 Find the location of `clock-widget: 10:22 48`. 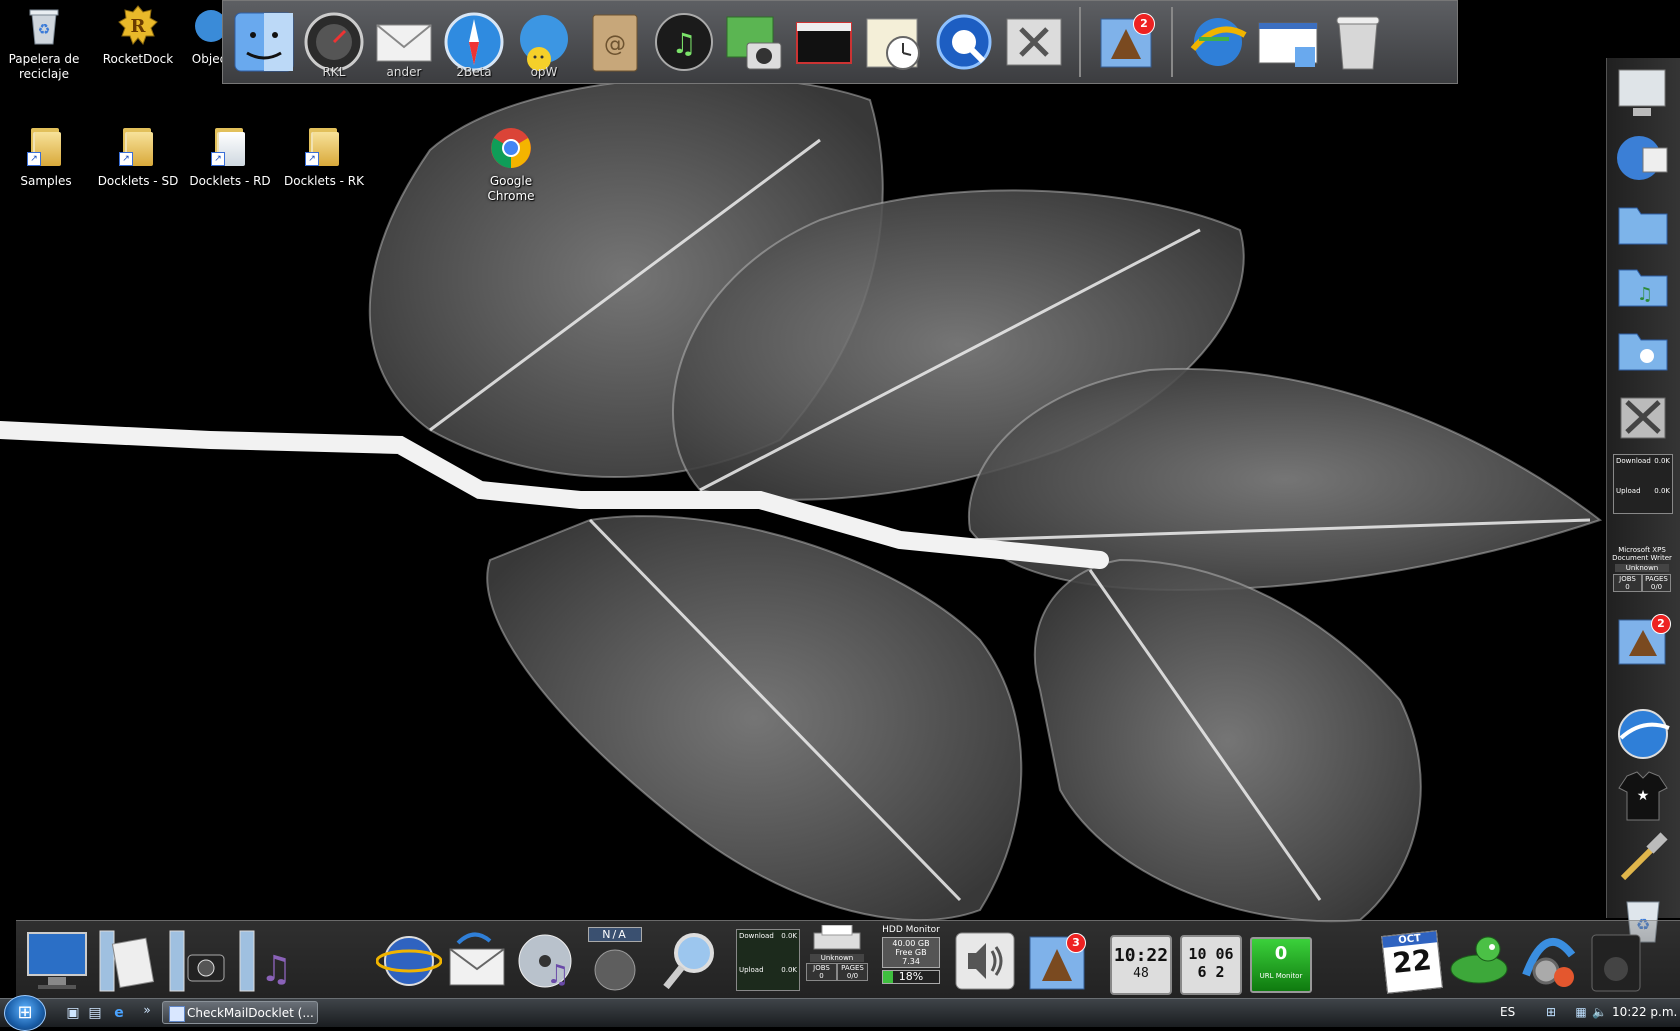

clock-widget: 10:22 48 is located at coordinates (1139, 960).